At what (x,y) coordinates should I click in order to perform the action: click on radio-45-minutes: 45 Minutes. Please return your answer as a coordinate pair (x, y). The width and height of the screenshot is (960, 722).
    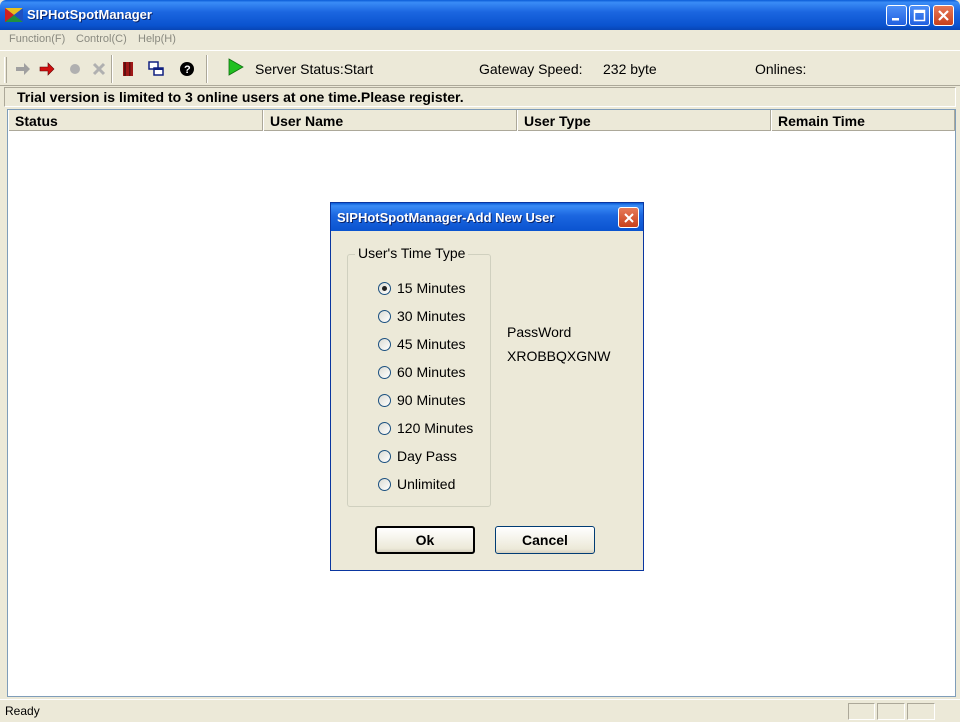
    Looking at the image, I should click on (421, 344).